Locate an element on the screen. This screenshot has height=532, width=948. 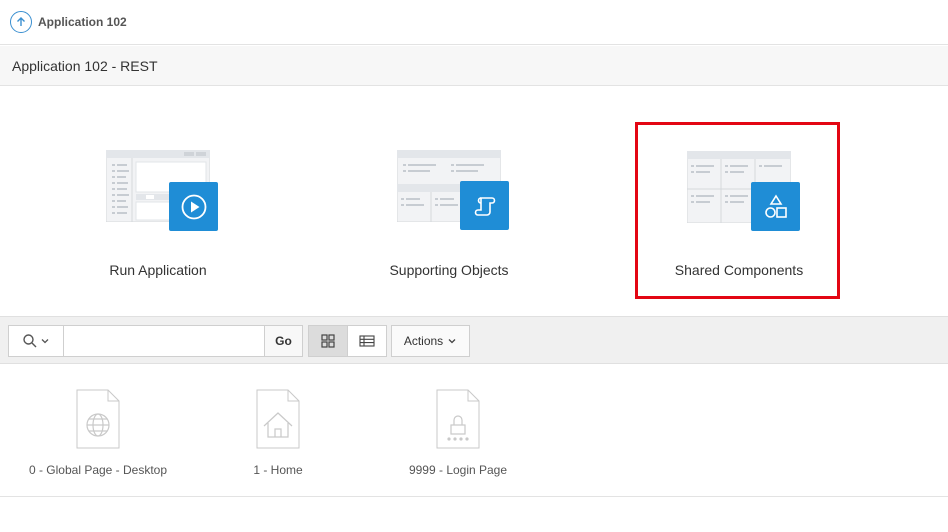
go-button: Go is located at coordinates (283, 341).